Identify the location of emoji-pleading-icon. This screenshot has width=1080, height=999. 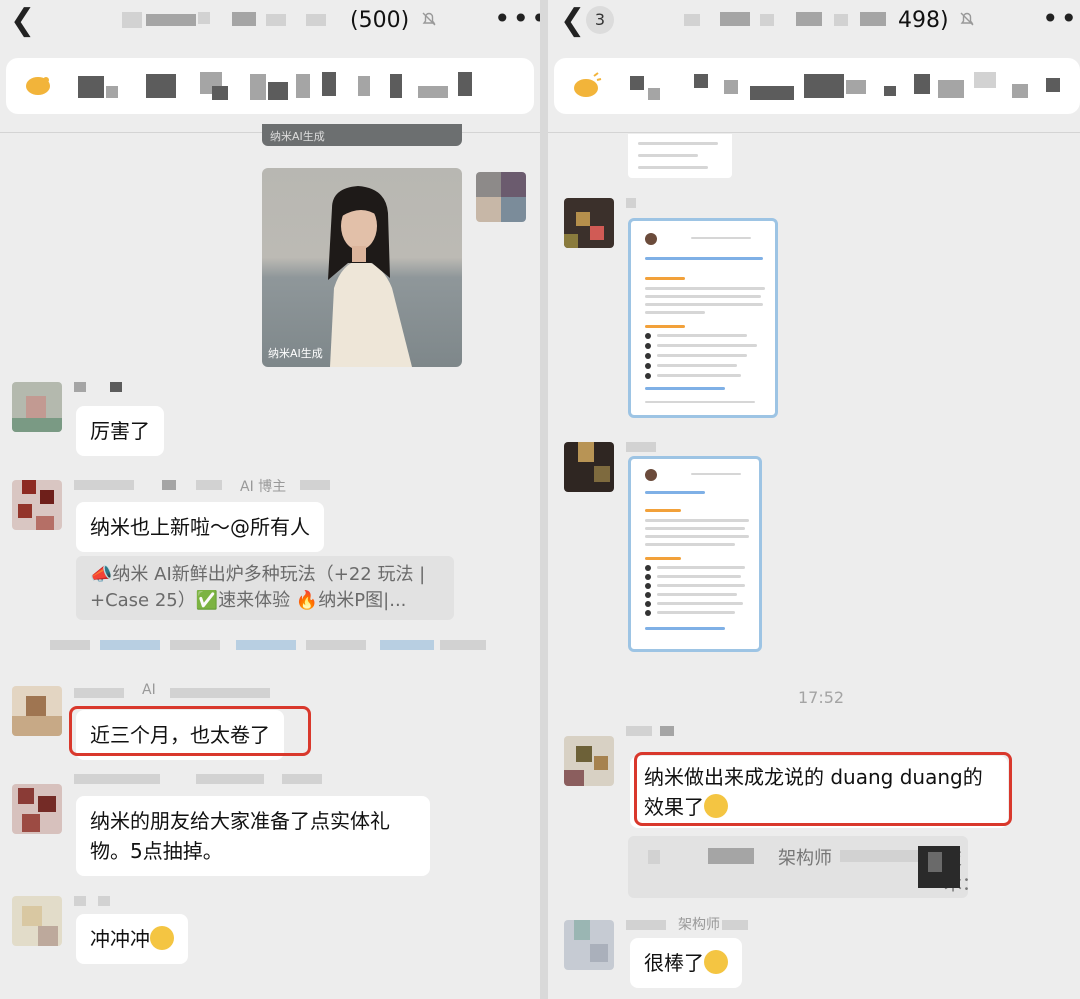
(162, 938).